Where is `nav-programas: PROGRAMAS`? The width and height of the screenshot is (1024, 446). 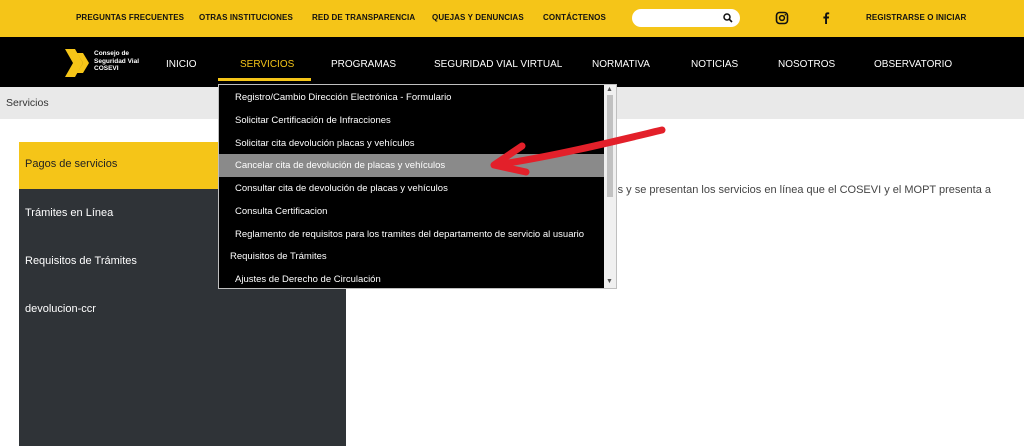 nav-programas: PROGRAMAS is located at coordinates (363, 64).